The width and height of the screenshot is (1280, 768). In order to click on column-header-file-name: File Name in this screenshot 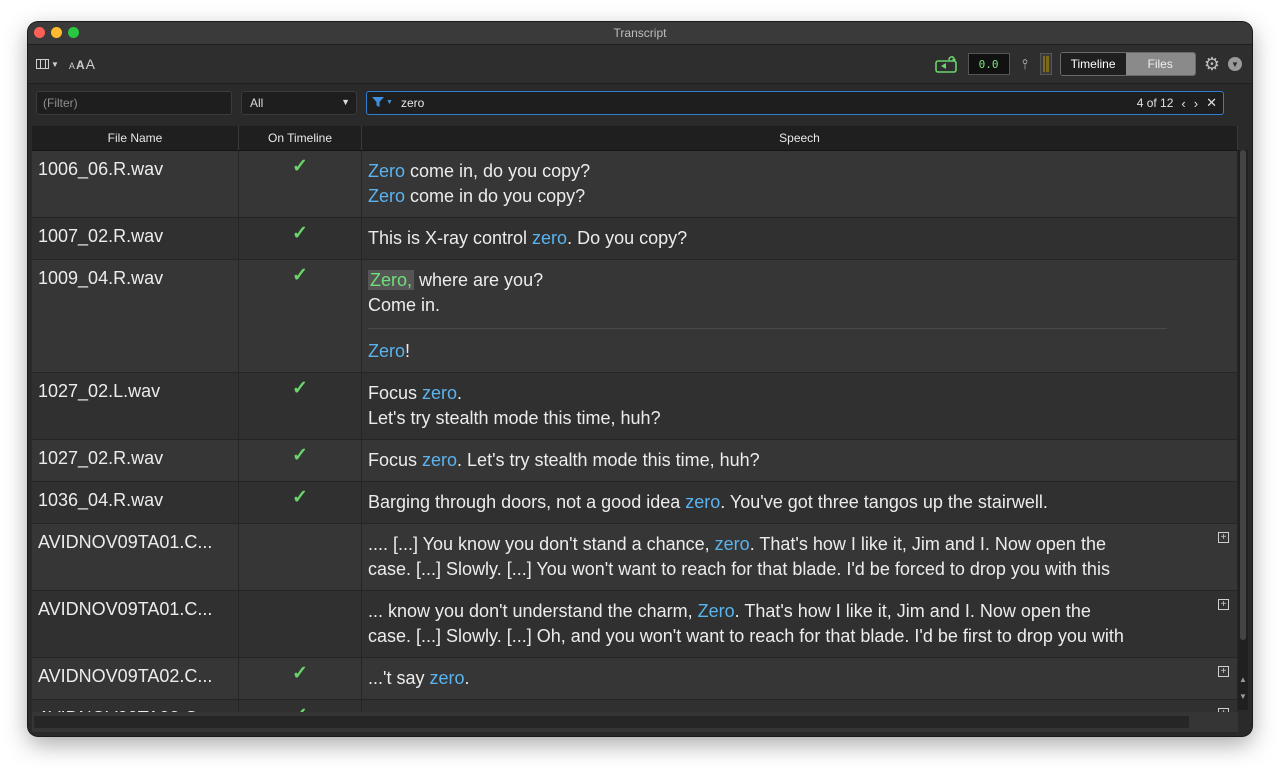, I will do `click(135, 138)`.